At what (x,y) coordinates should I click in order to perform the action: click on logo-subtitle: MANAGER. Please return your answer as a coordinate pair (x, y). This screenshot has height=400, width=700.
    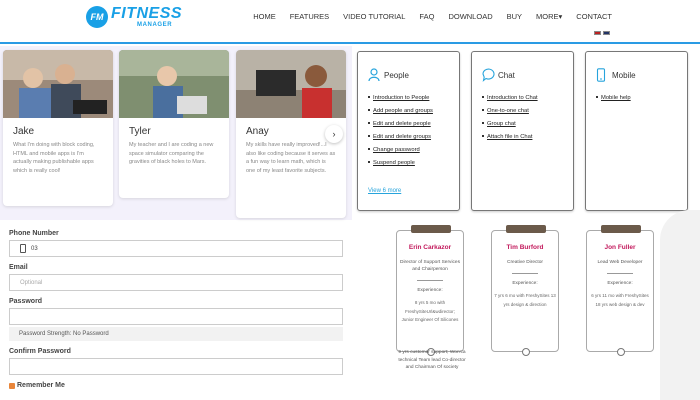
    Looking at the image, I should click on (155, 25).